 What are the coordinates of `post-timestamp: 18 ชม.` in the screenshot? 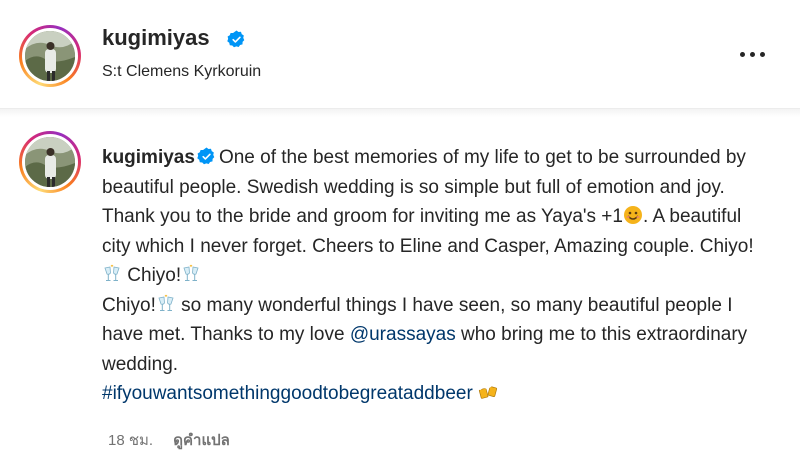 It's located at (130, 440).